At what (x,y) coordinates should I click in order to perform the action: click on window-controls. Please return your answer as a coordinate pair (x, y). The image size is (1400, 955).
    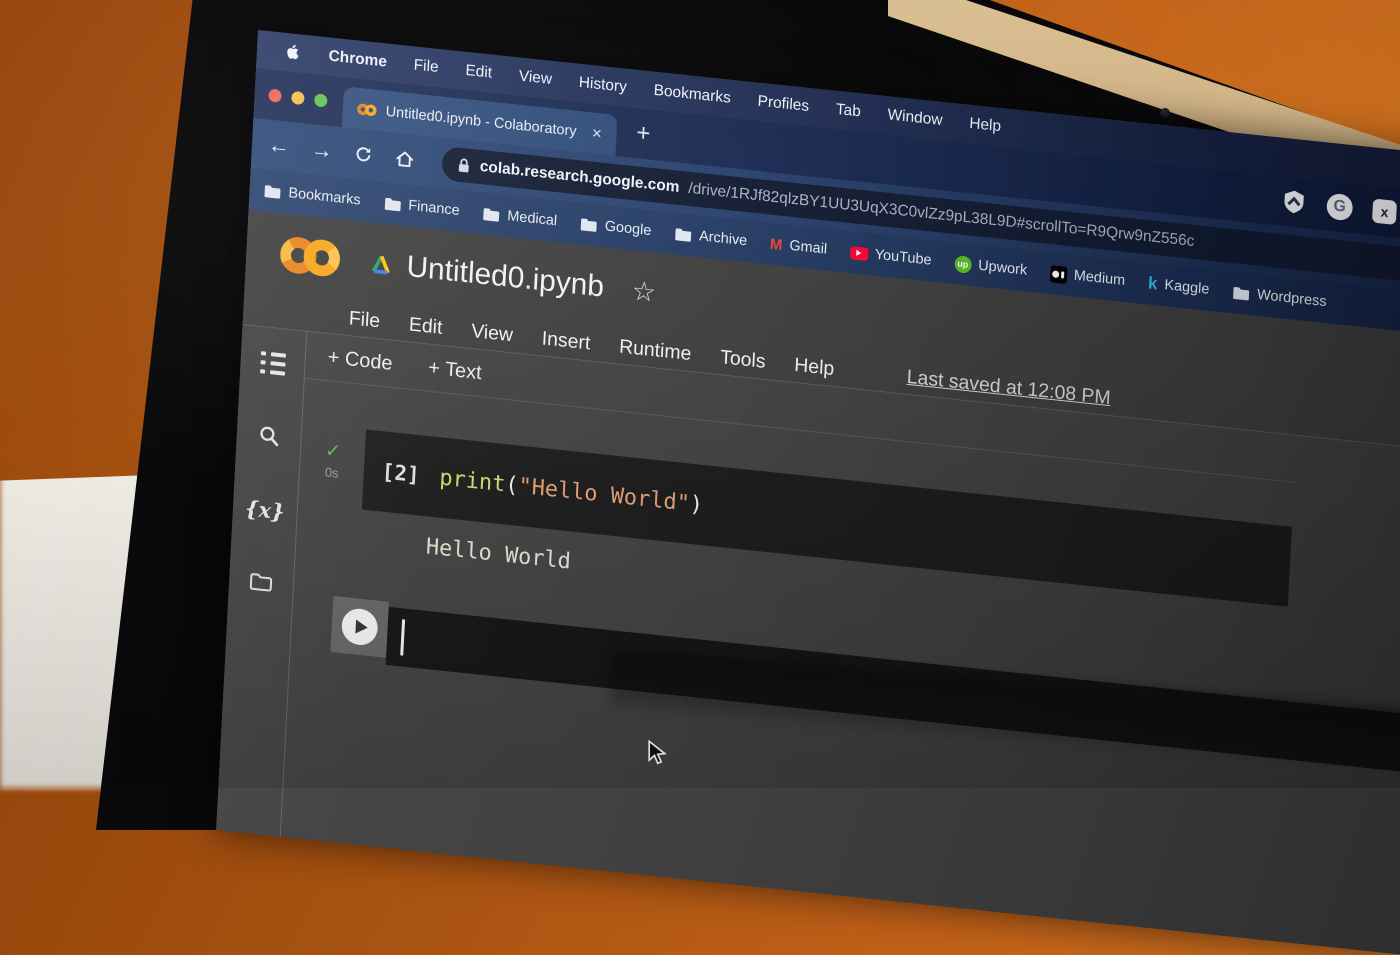
    Looking at the image, I should click on (298, 98).